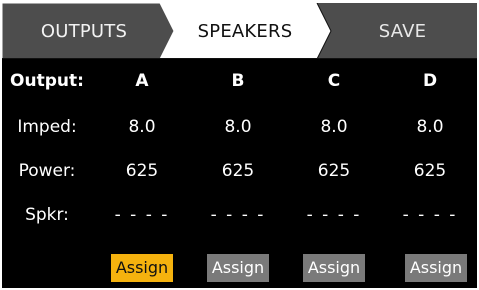 The width and height of the screenshot is (479, 290). I want to click on assign-c-button: Assign, so click(334, 268).